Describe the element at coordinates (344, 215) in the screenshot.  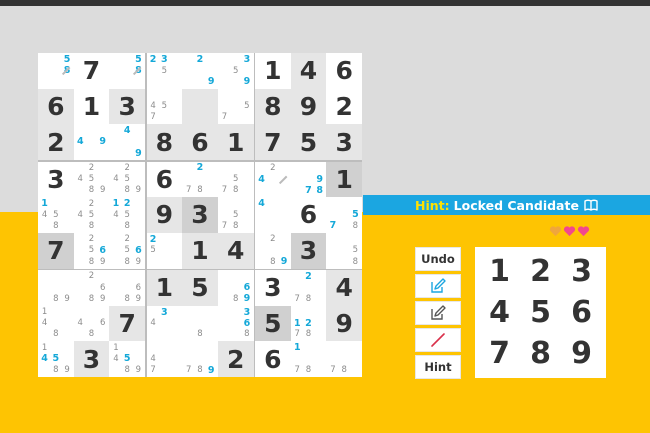
I see `cell-b6-6: 5 7 8` at that location.